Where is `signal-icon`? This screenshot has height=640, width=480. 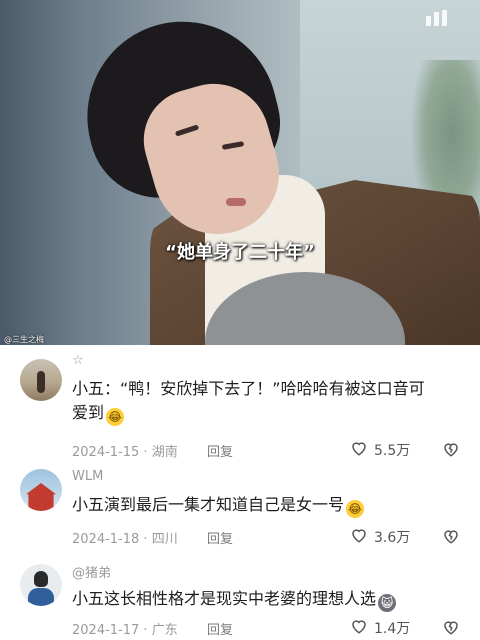 signal-icon is located at coordinates (443, 18).